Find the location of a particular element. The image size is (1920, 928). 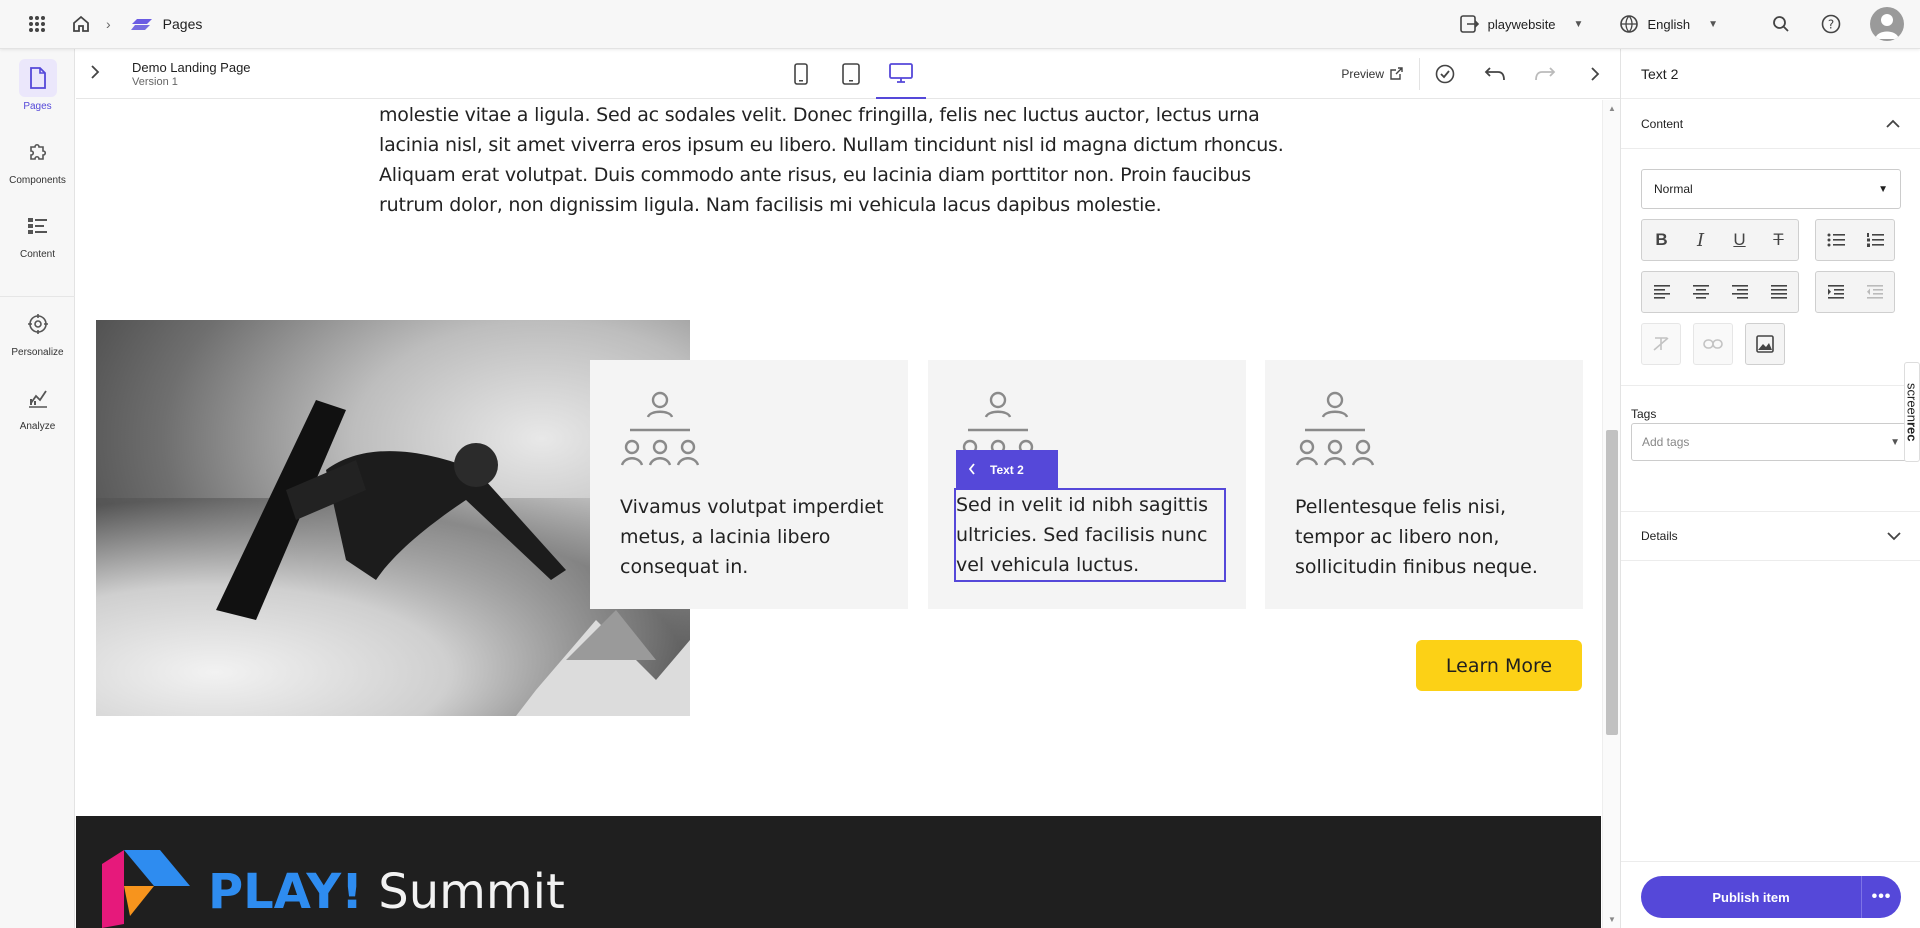

target-icon is located at coordinates (38, 324).